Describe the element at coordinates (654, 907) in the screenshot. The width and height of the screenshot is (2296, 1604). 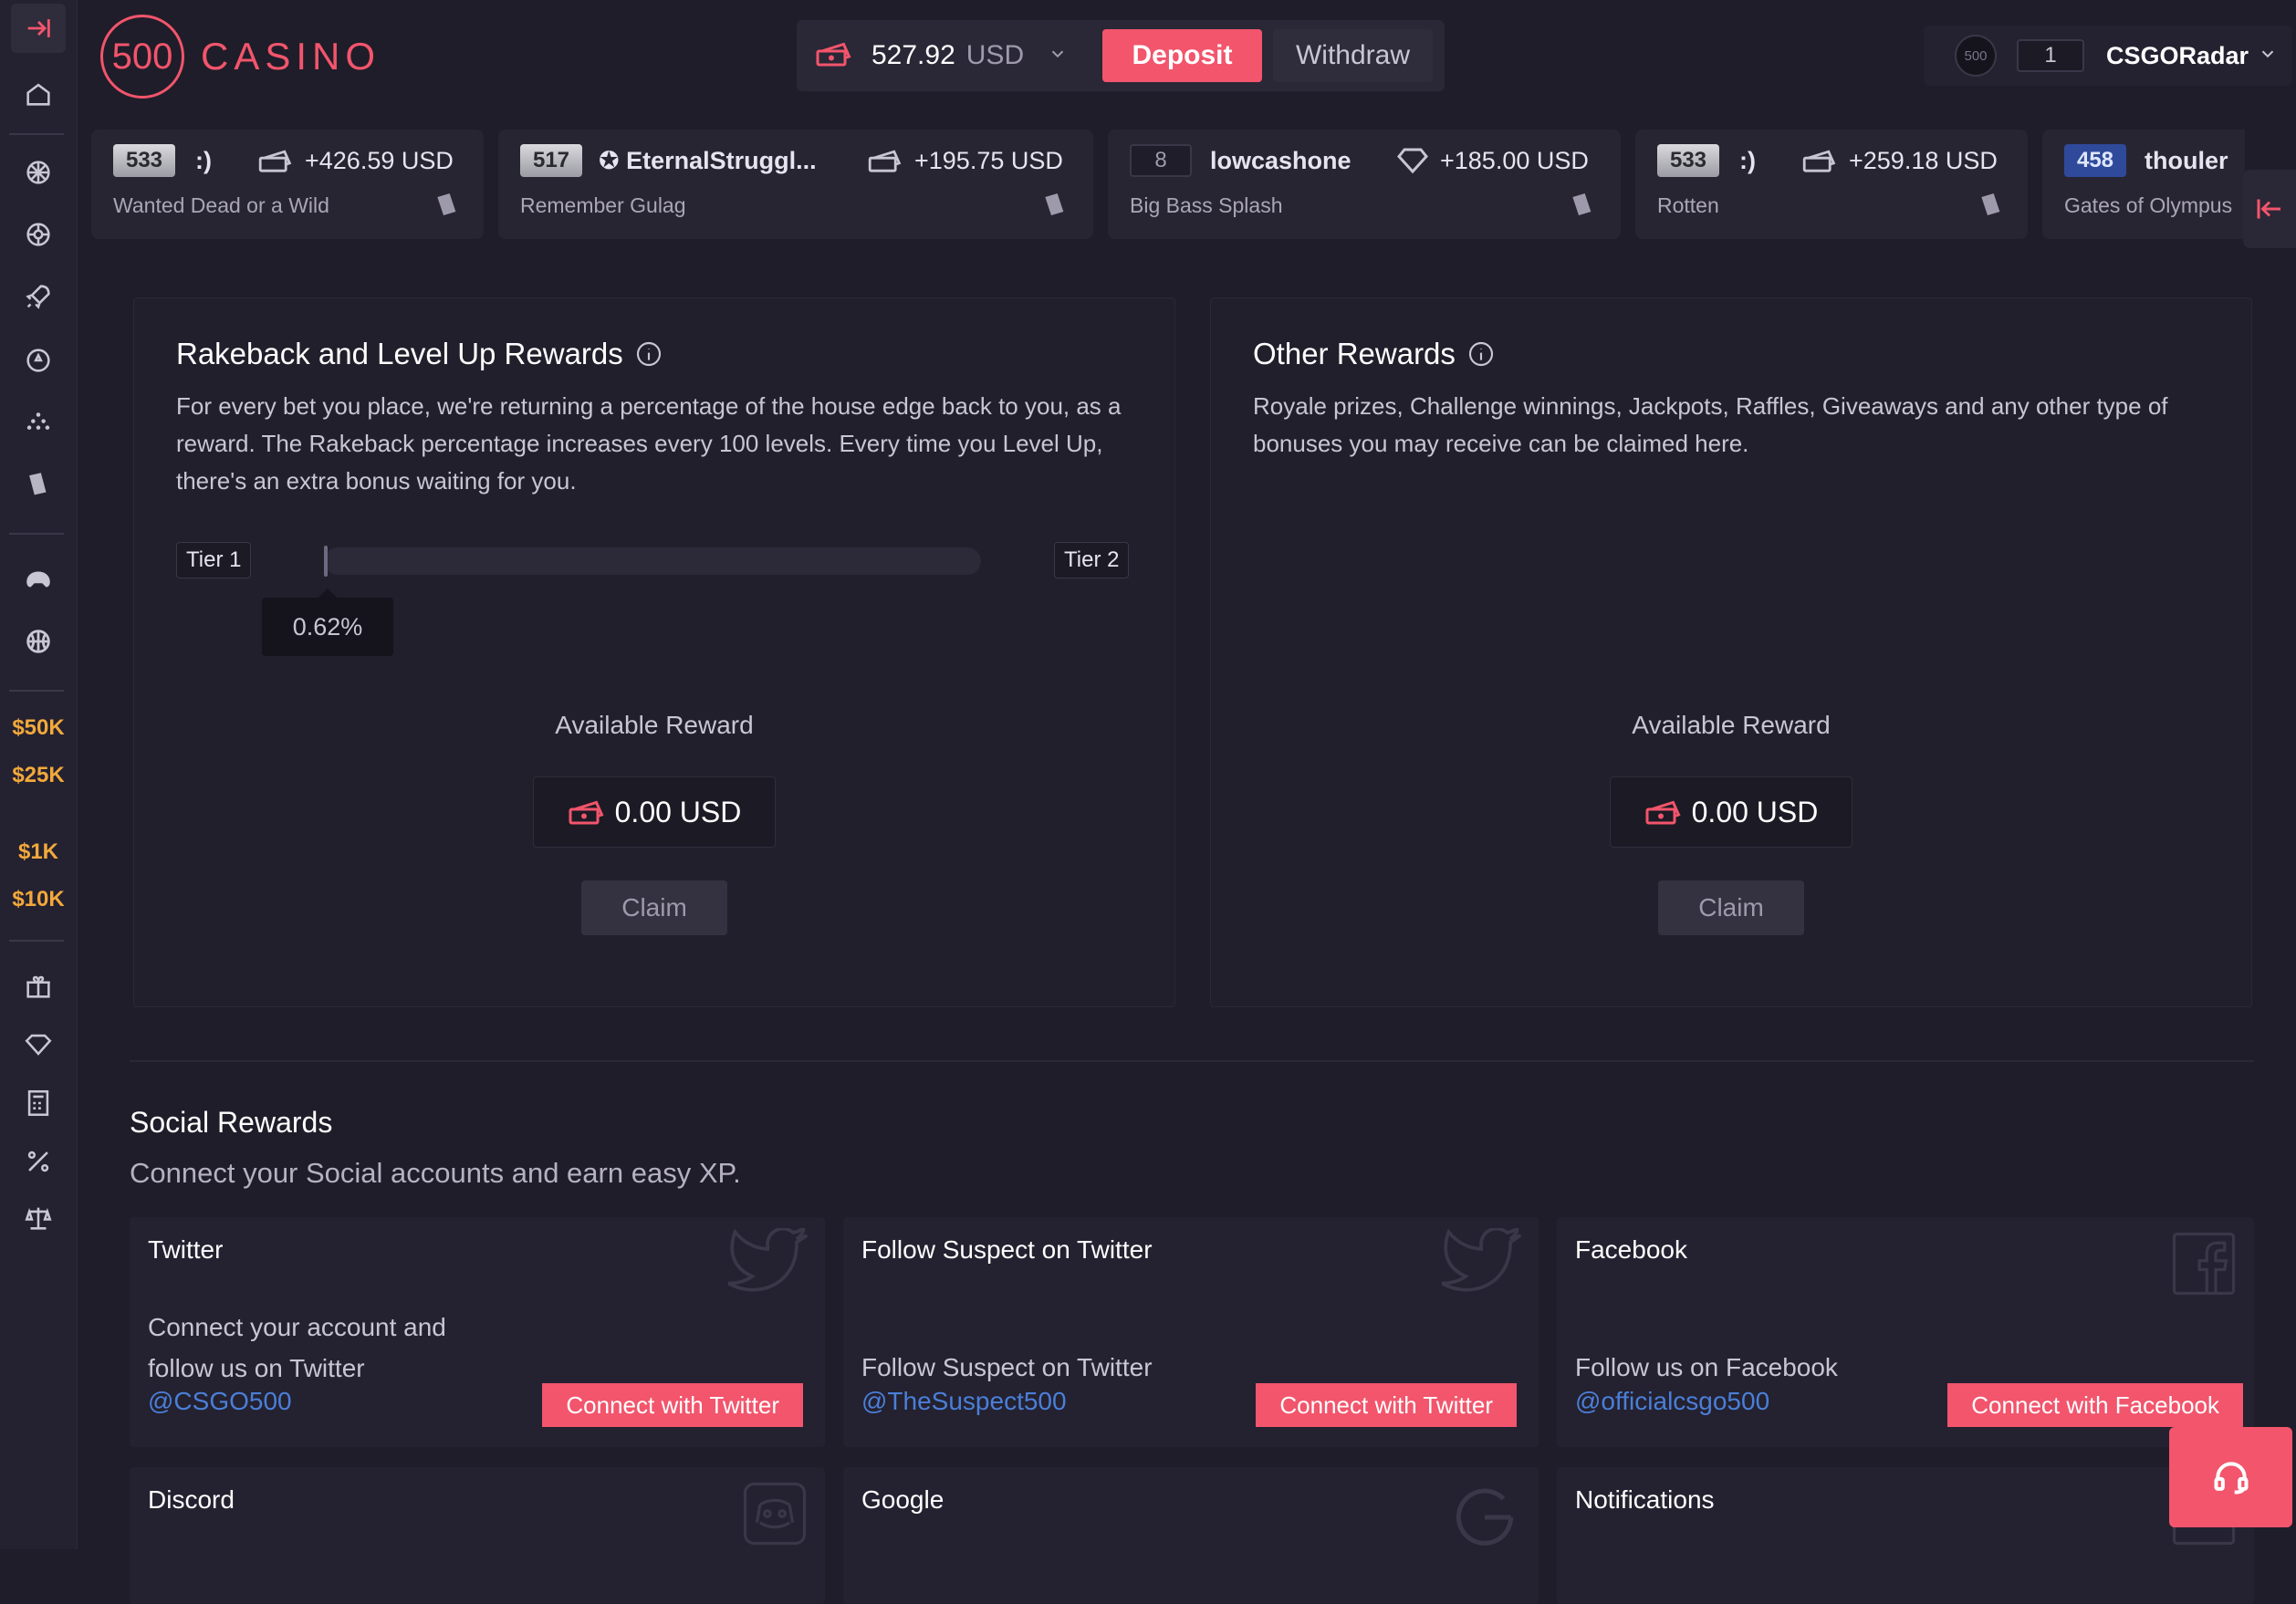
I see `claim-rakeback-button: Claim` at that location.